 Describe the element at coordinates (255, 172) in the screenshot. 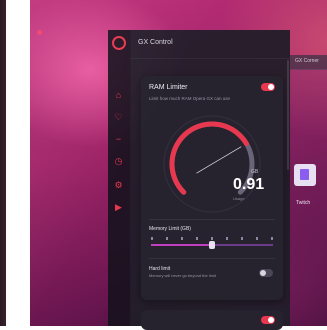

I see `gauge-unit: GB` at that location.